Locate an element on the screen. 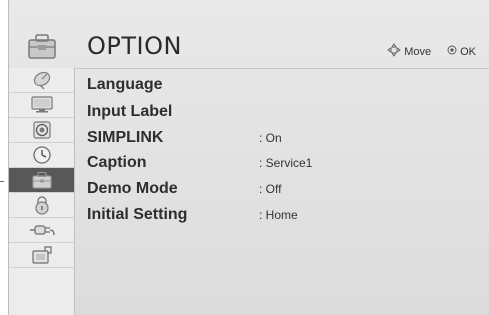 Image resolution: width=489 pixels, height=315 pixels. sidebar-item-input is located at coordinates (41, 230).